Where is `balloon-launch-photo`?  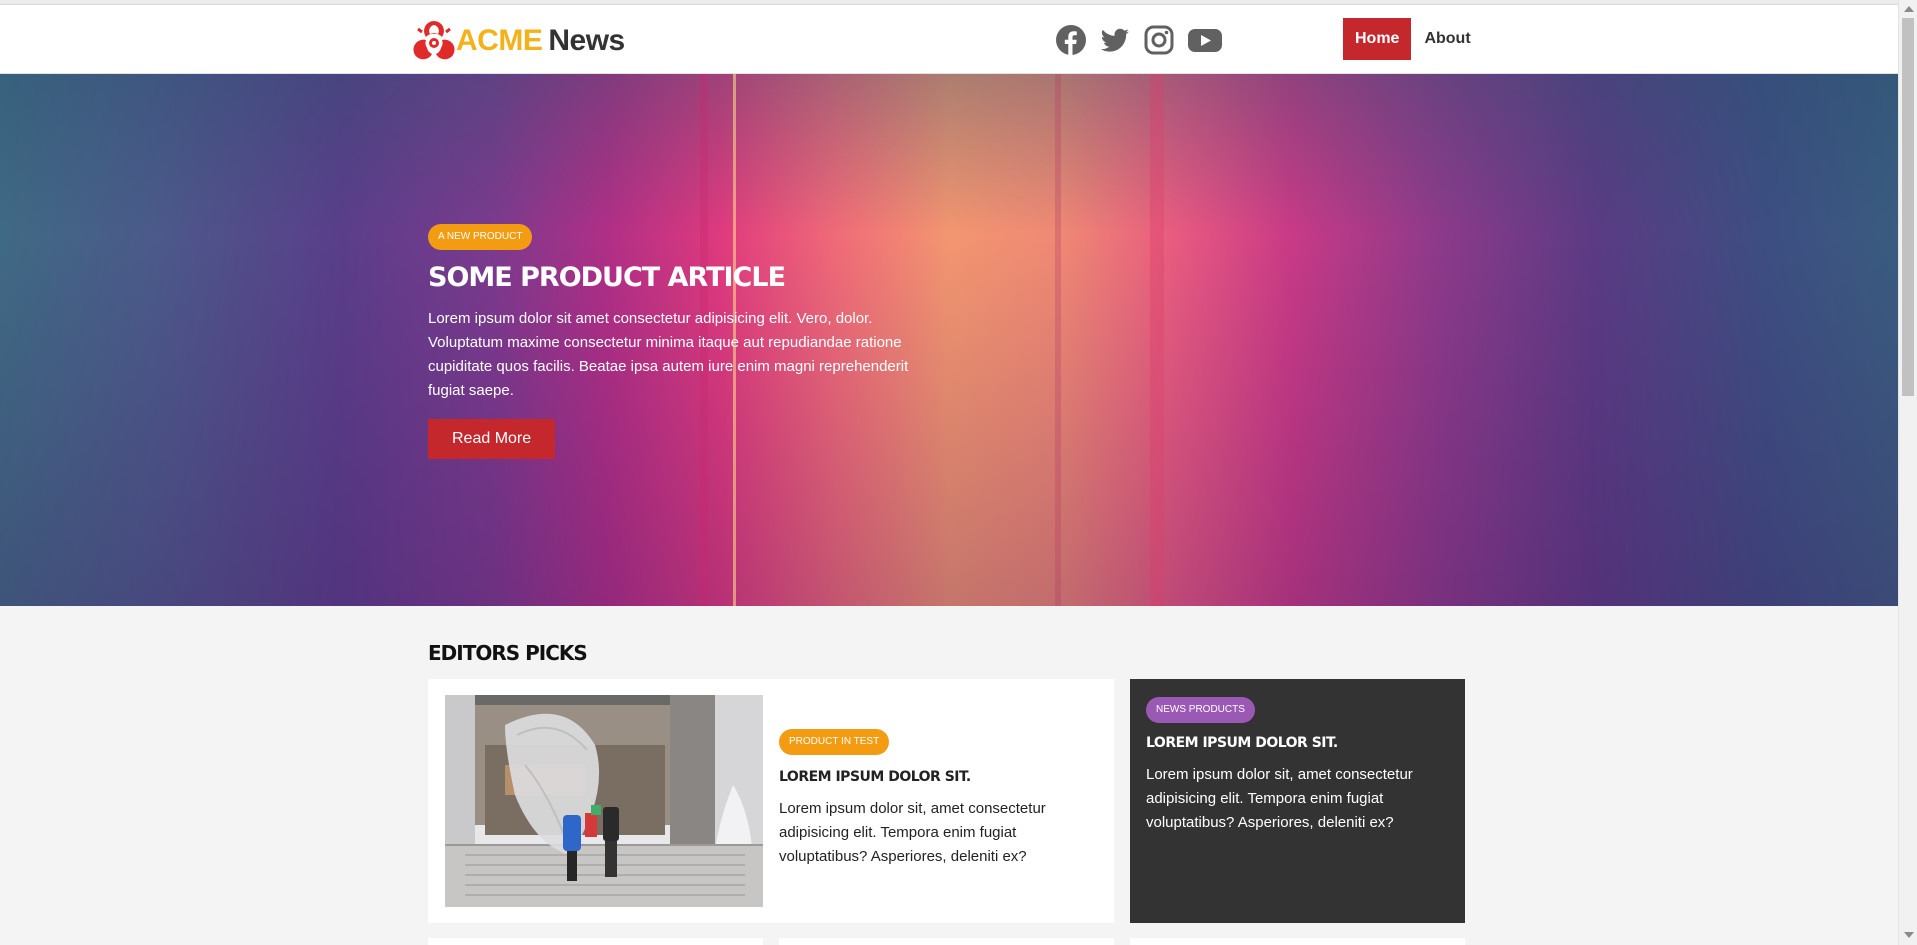 balloon-launch-photo is located at coordinates (604, 801).